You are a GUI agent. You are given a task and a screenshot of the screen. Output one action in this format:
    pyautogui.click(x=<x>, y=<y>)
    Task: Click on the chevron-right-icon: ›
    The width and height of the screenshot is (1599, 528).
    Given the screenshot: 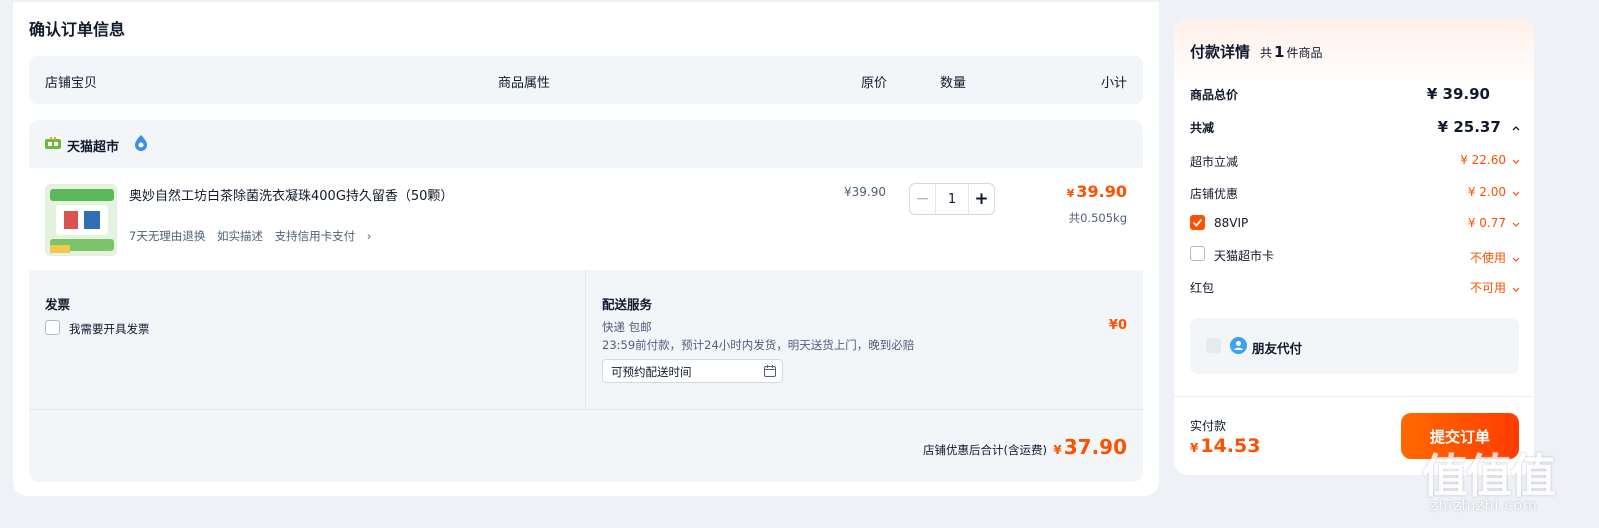 What is the action you would take?
    pyautogui.click(x=369, y=236)
    